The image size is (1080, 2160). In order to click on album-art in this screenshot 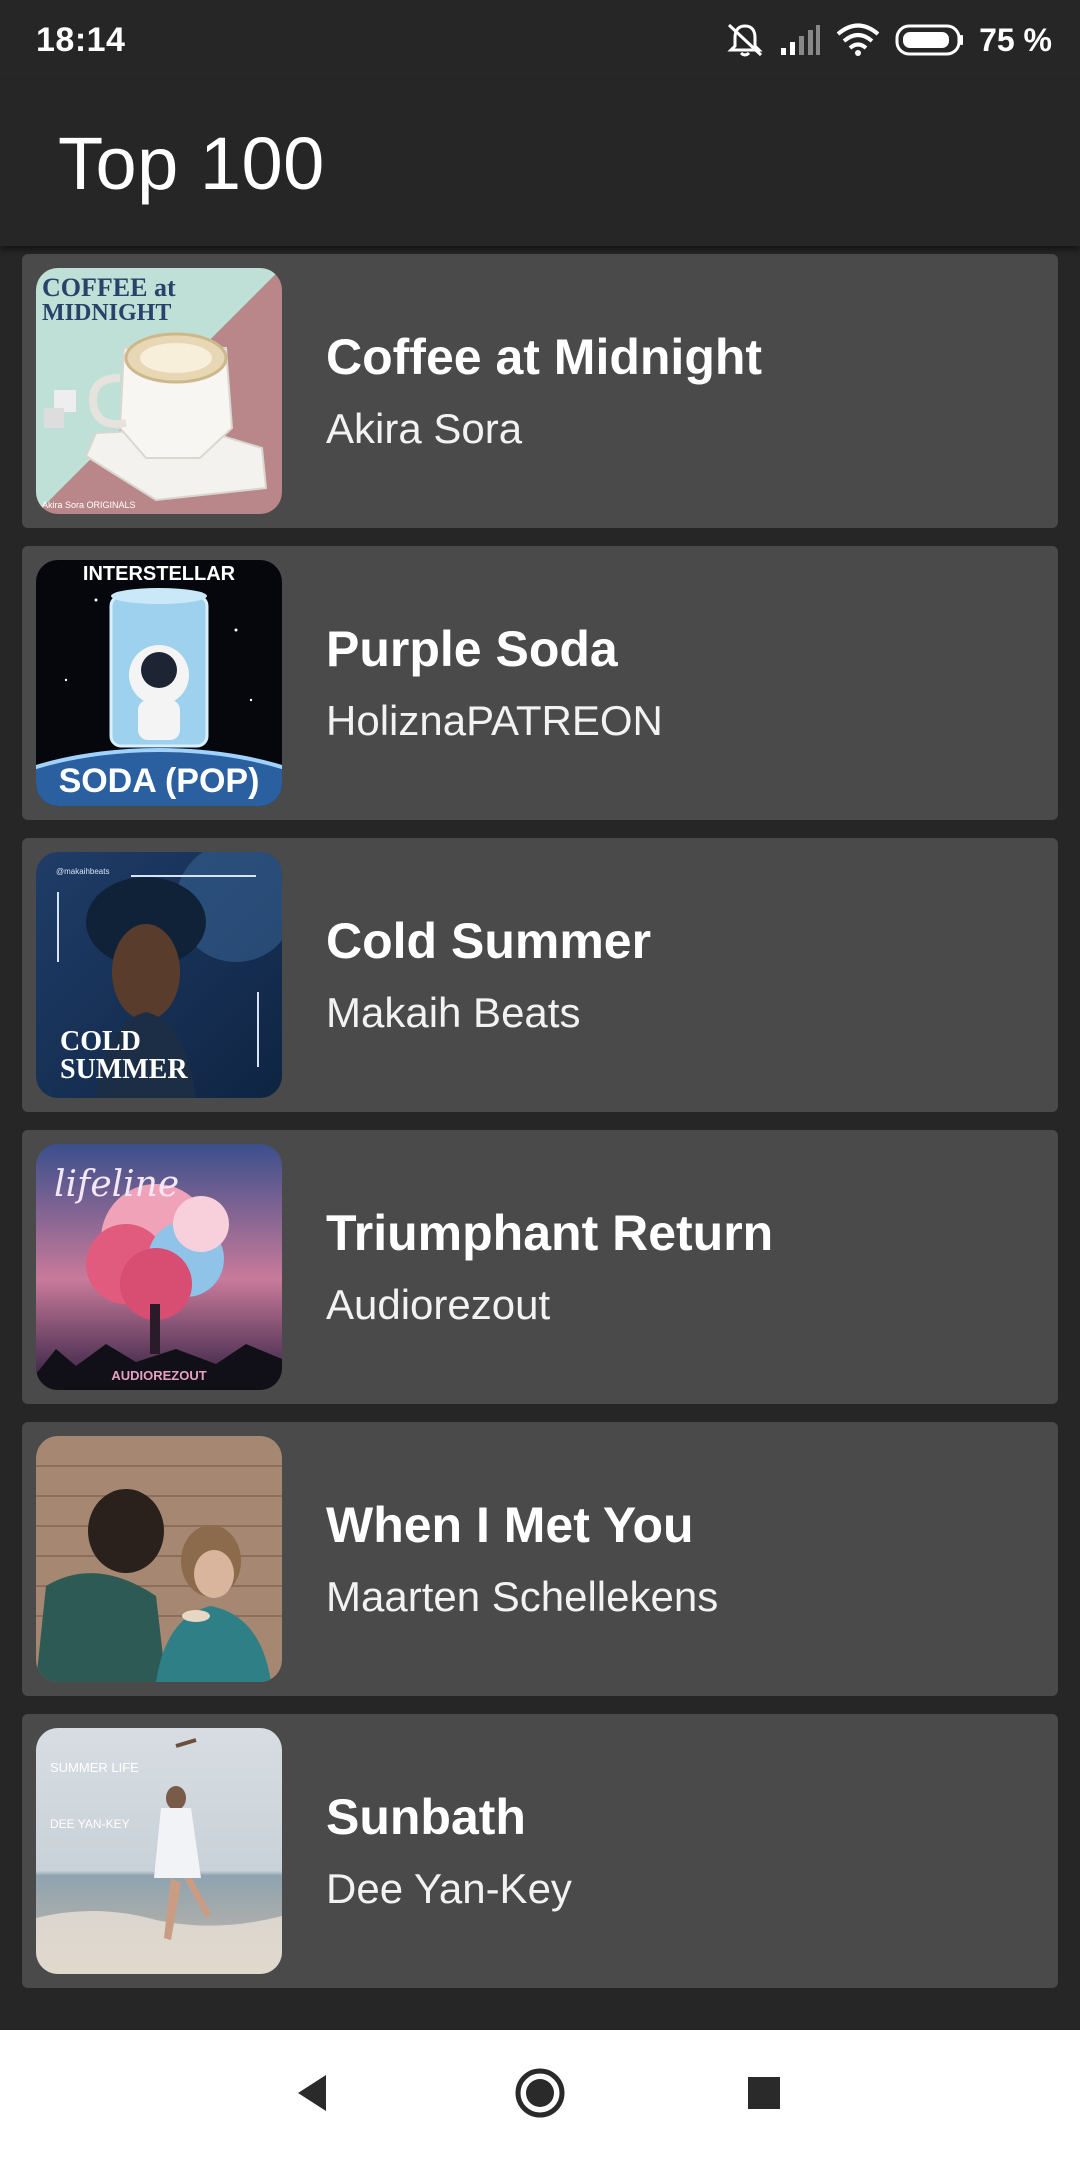, I will do `click(159, 1559)`.